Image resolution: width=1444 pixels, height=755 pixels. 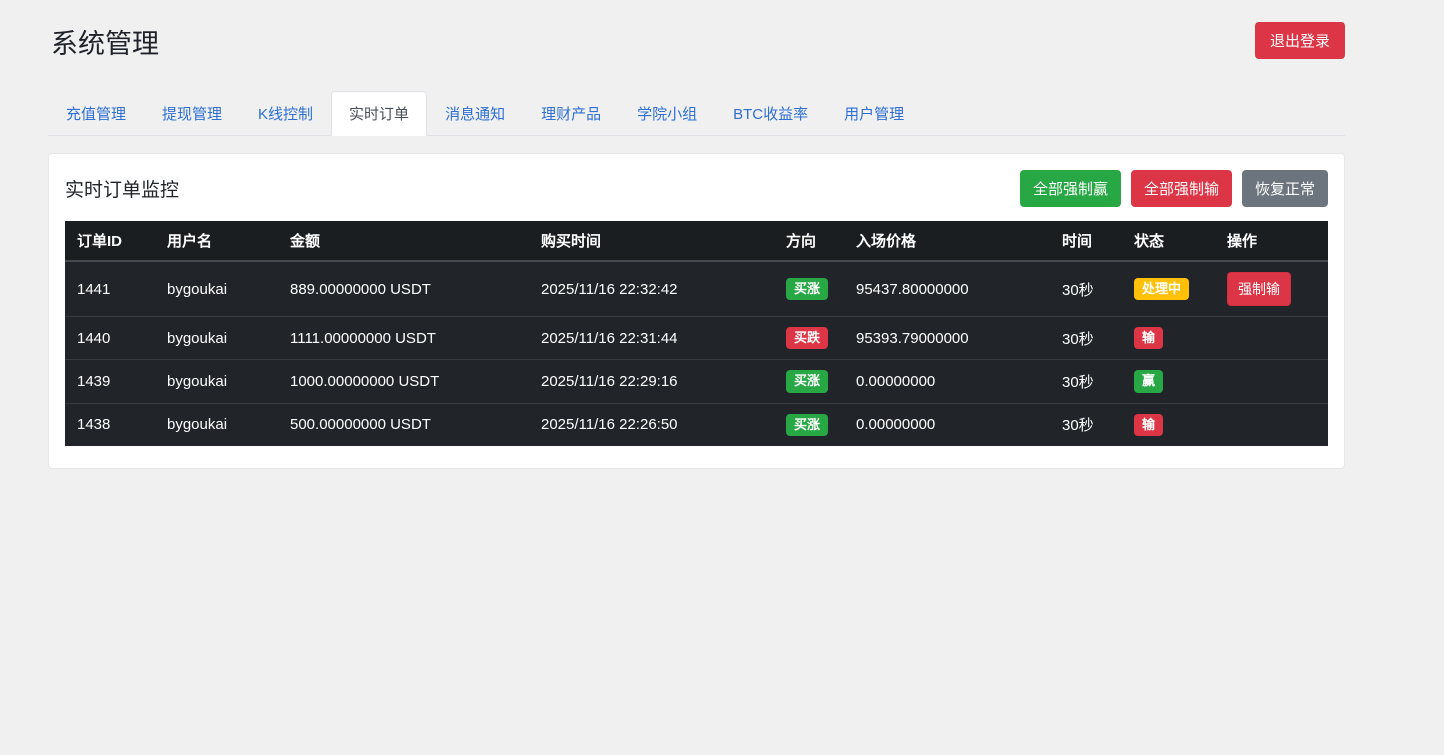 What do you see at coordinates (571, 113) in the screenshot?
I see `tab-wealth-products: 理财产品` at bounding box center [571, 113].